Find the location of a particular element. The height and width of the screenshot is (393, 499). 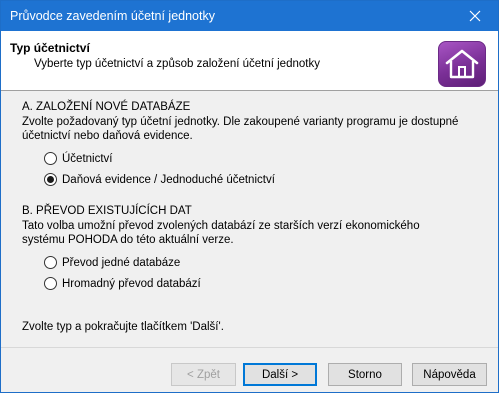

radio-hromadny-prevod: Hromadný převod databází is located at coordinates (122, 283).